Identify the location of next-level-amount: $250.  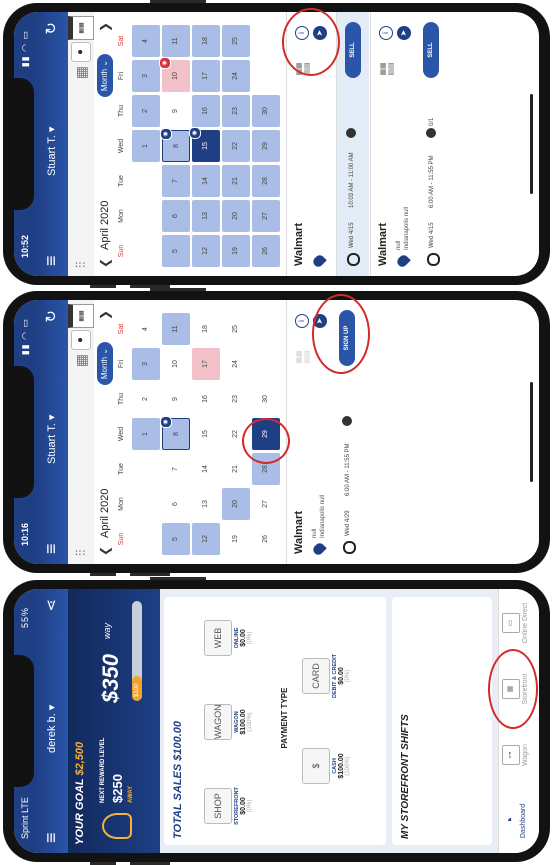
(117, 788).